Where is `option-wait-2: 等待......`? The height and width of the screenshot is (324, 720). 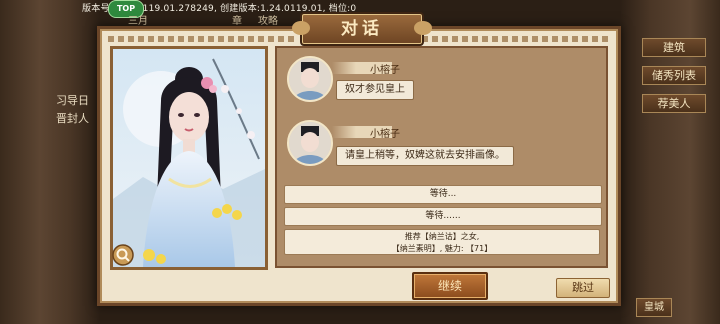 option-wait-2: 等待...... is located at coordinates (443, 216).